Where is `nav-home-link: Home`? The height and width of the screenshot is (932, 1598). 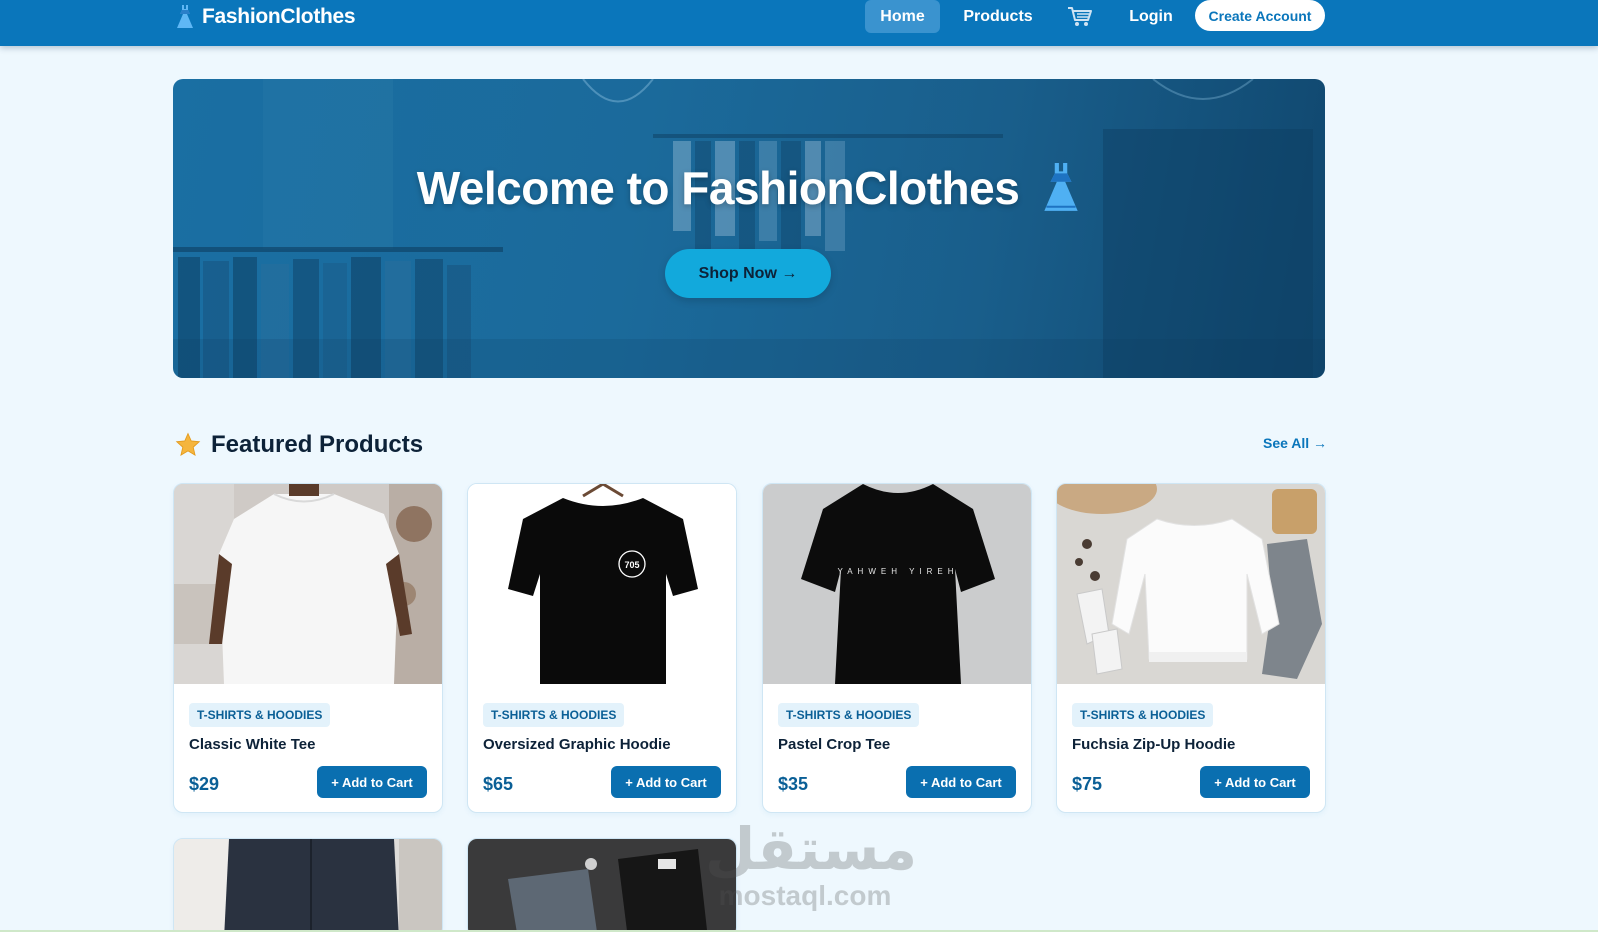 nav-home-link: Home is located at coordinates (902, 16).